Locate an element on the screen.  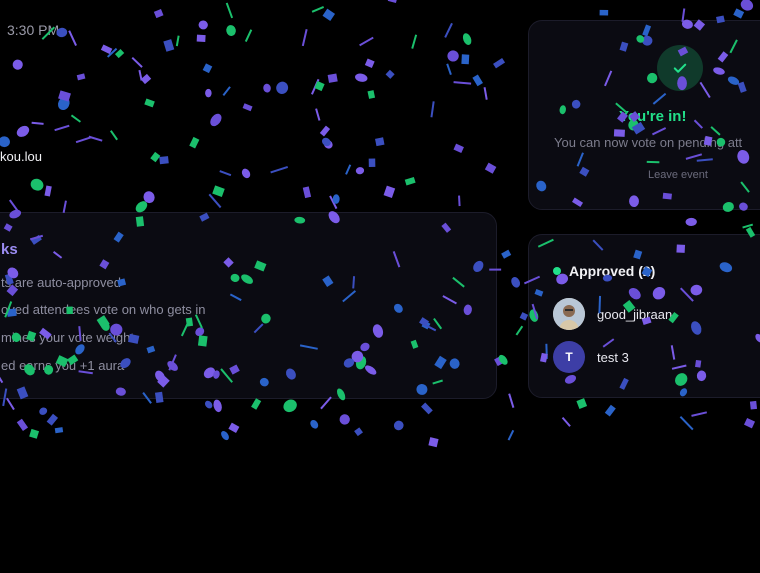
avatar is located at coordinates (569, 314).